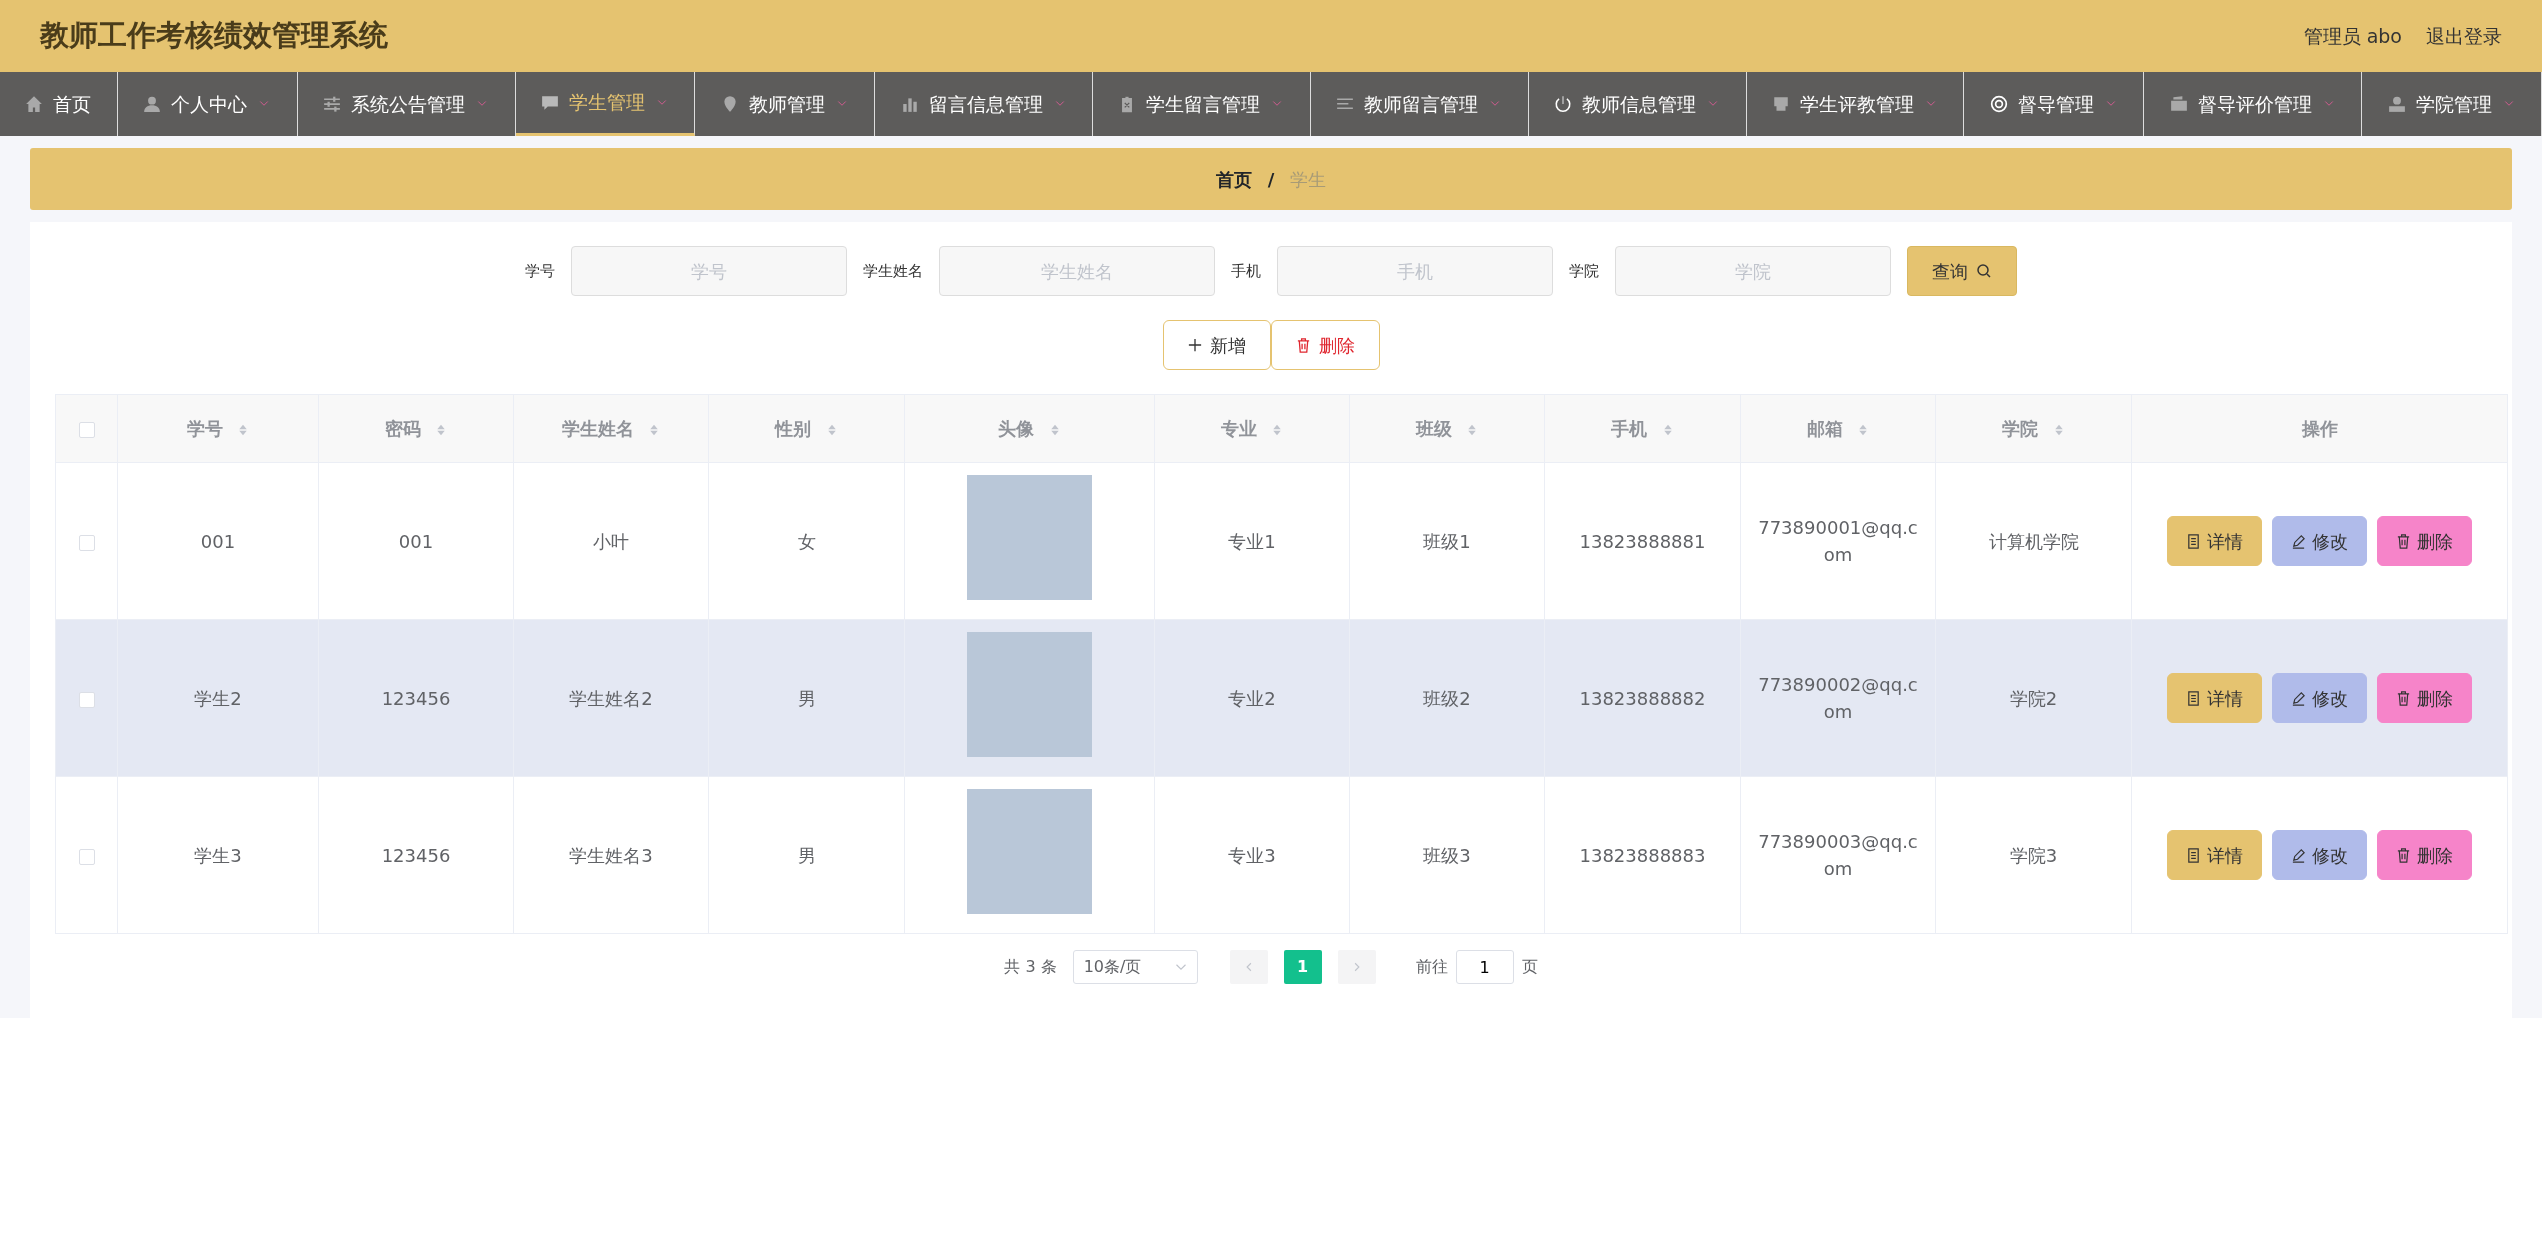 The height and width of the screenshot is (1254, 2542). What do you see at coordinates (611, 855) in the screenshot?
I see `table-cell: 学生姓名3` at bounding box center [611, 855].